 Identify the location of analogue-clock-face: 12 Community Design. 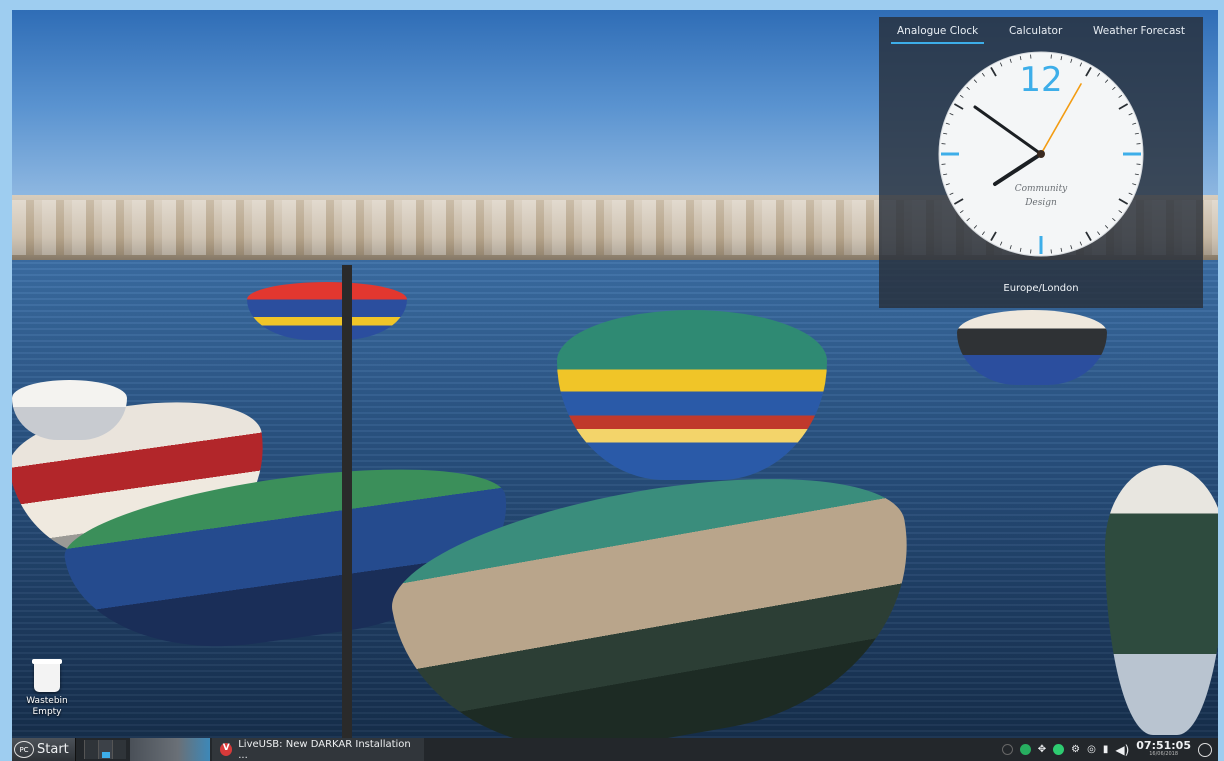
(1041, 154).